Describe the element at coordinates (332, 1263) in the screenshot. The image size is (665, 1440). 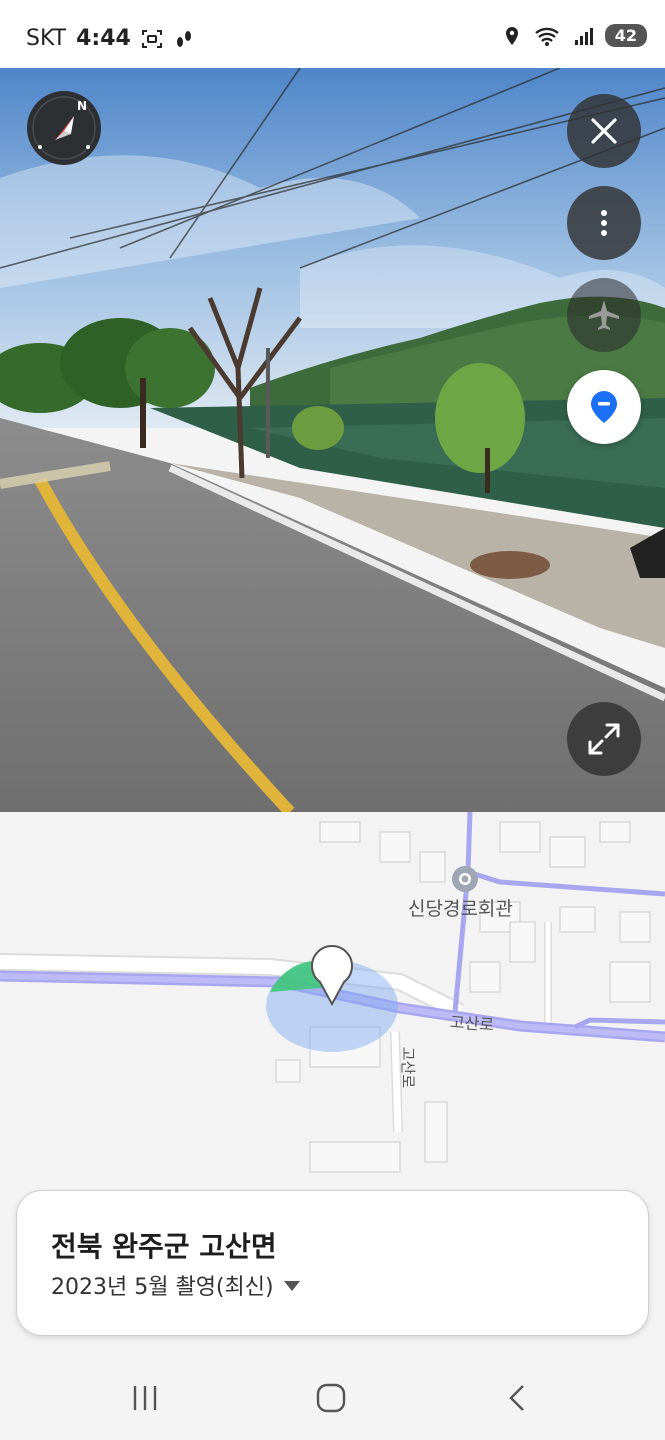
I see `location-card: 전북 완주군 고산면 2023년 5월 촬영(최신)` at that location.